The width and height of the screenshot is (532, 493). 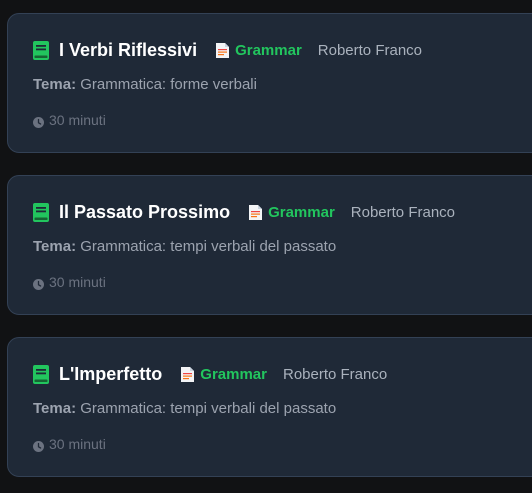 I want to click on lesson-title: Il Passato Prossimo, so click(x=144, y=212).